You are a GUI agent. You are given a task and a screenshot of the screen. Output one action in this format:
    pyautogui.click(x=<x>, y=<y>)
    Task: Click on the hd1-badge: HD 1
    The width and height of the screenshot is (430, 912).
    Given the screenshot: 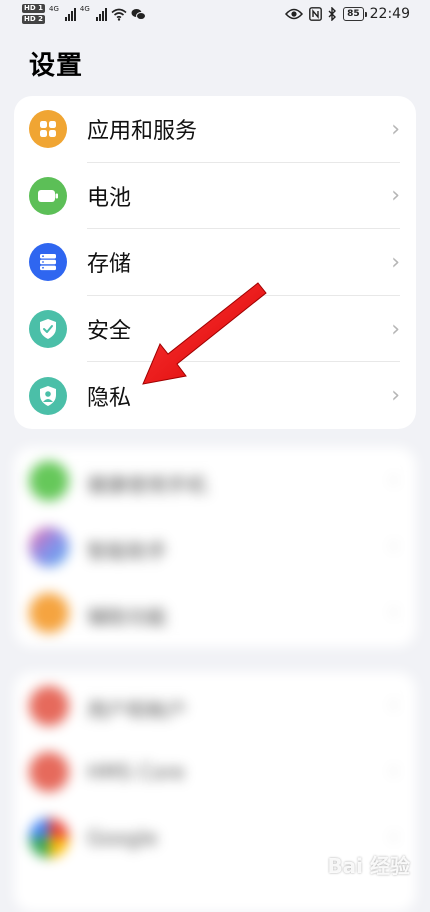 What is the action you would take?
    pyautogui.click(x=33, y=8)
    